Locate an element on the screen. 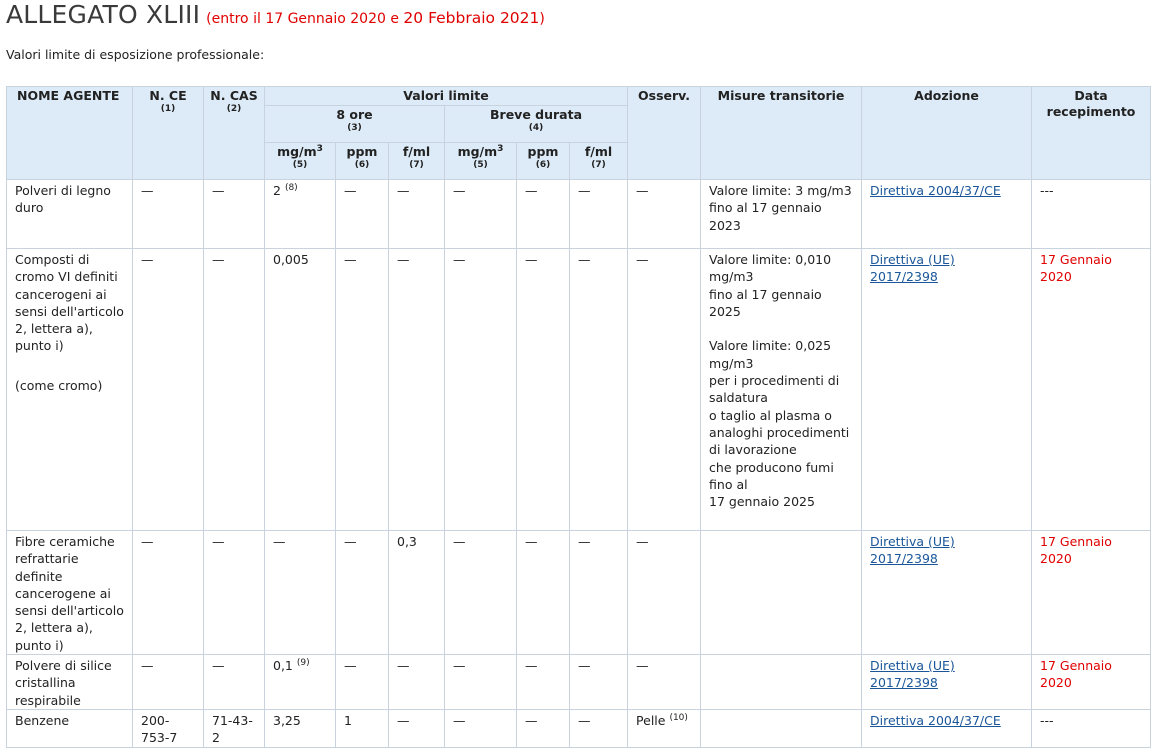 The width and height of the screenshot is (1153, 748). title-text: ALLEGATO XLIII is located at coordinates (103, 14).